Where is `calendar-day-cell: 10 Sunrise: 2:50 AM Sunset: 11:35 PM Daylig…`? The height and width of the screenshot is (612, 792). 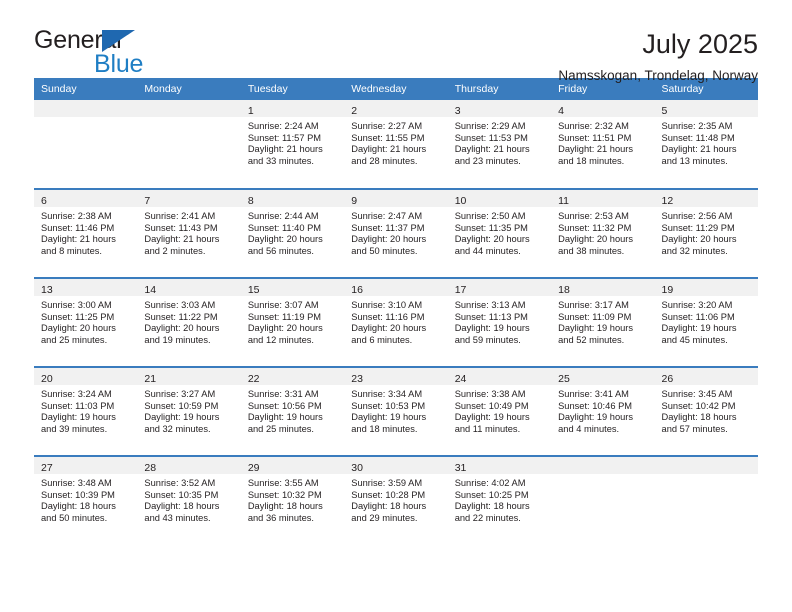
calendar-day-cell: 10 Sunrise: 2:50 AM Sunset: 11:35 PM Daylig… is located at coordinates (499, 233).